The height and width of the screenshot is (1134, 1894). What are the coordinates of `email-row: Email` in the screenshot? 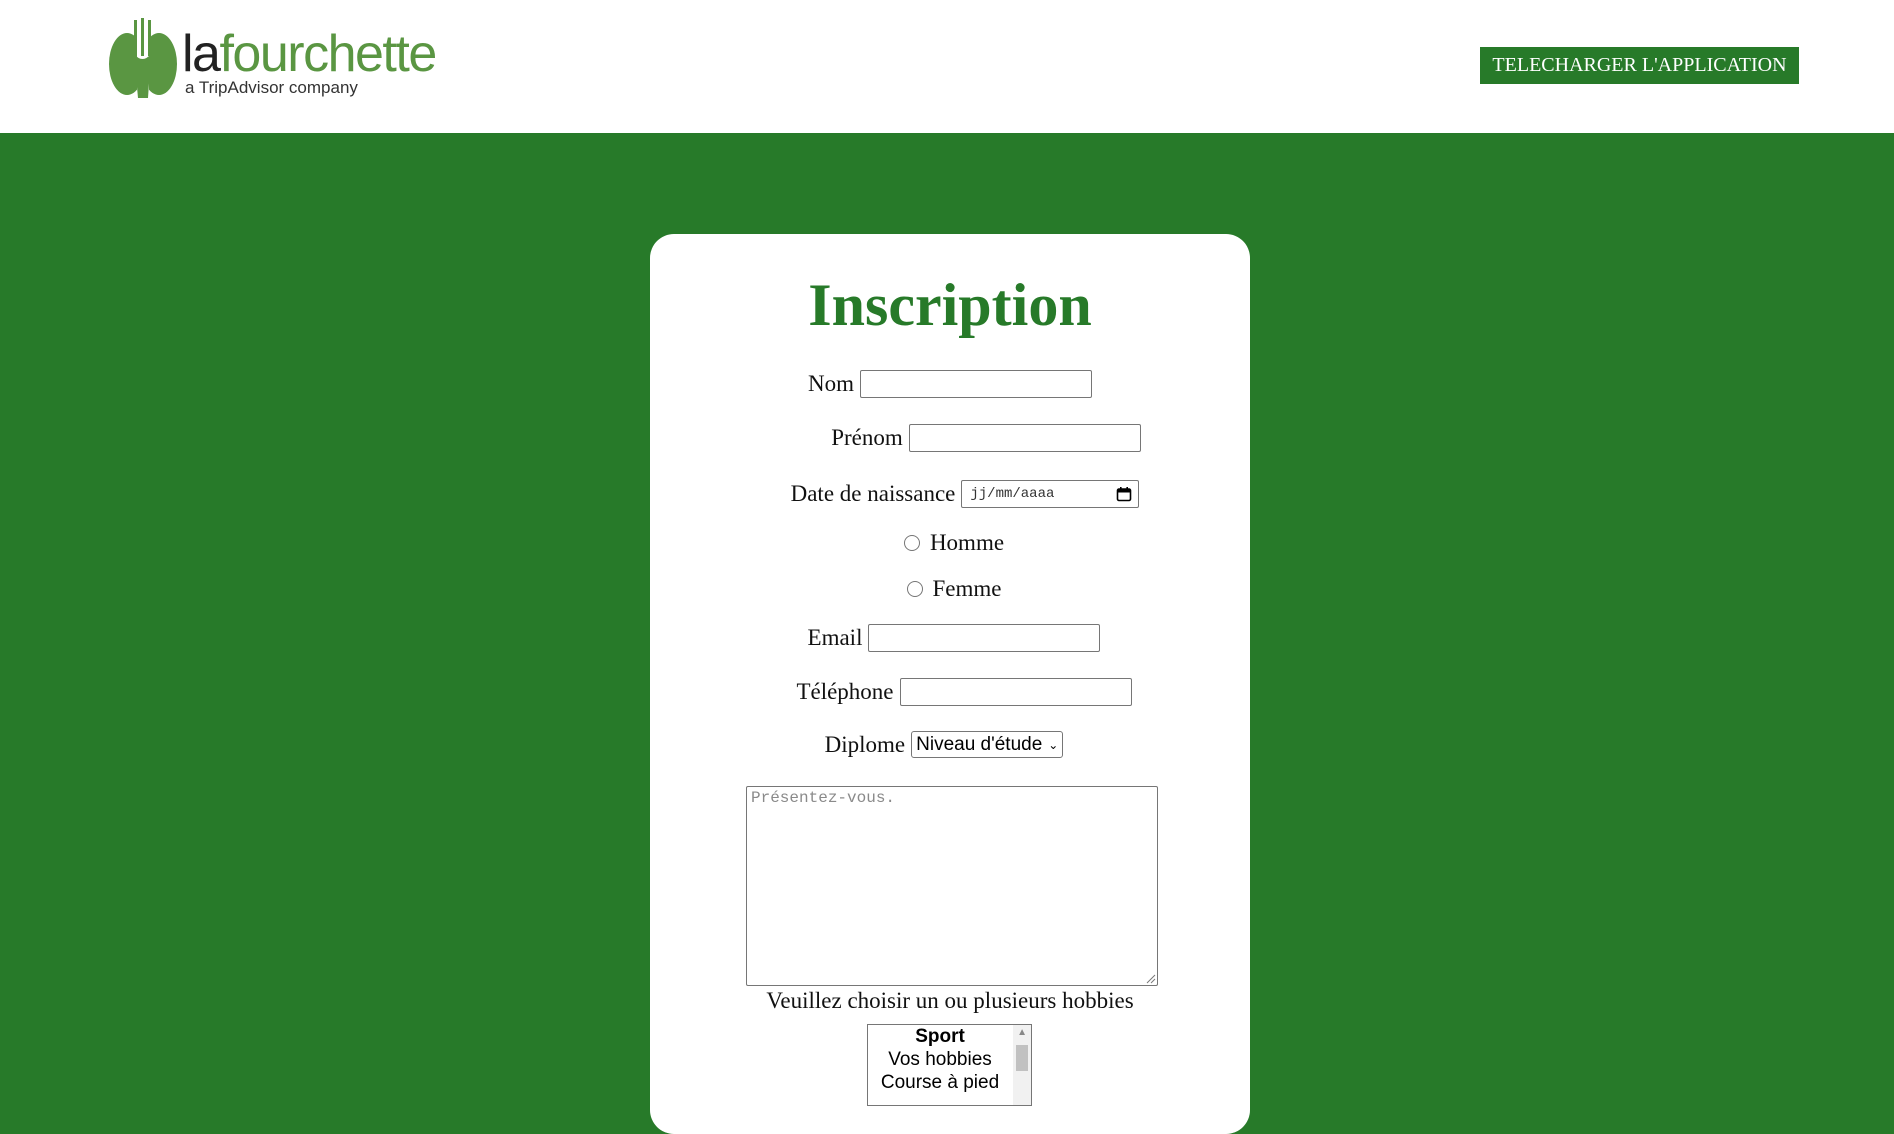 It's located at (954, 638).